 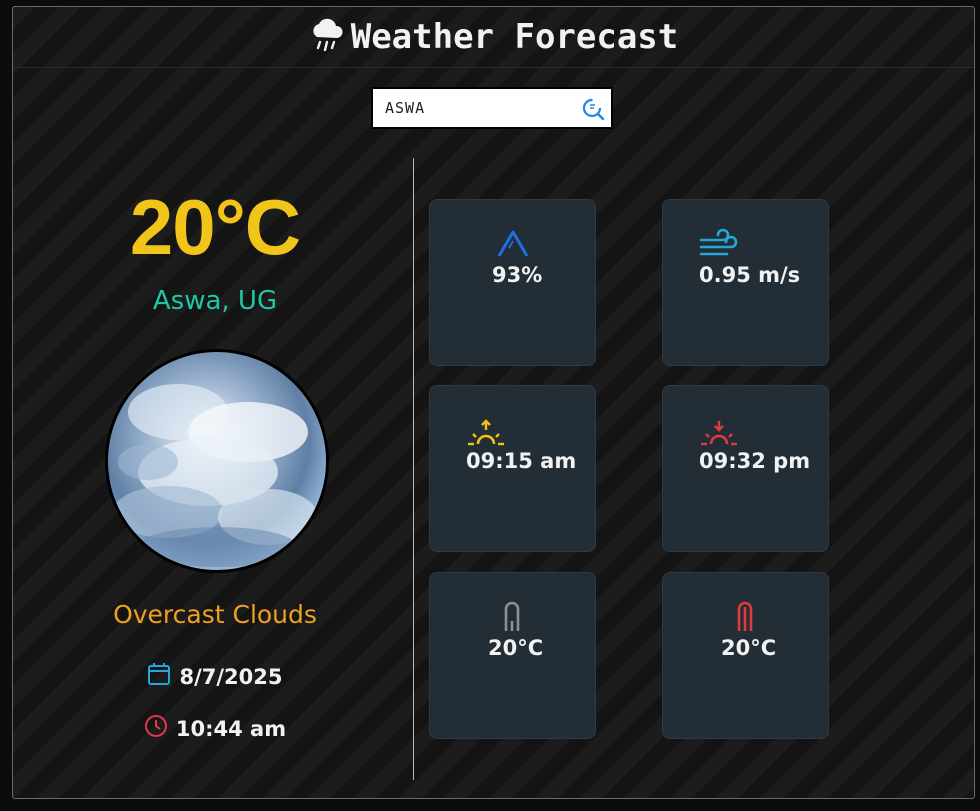 What do you see at coordinates (517, 275) in the screenshot?
I see `humidity-value: 93%` at bounding box center [517, 275].